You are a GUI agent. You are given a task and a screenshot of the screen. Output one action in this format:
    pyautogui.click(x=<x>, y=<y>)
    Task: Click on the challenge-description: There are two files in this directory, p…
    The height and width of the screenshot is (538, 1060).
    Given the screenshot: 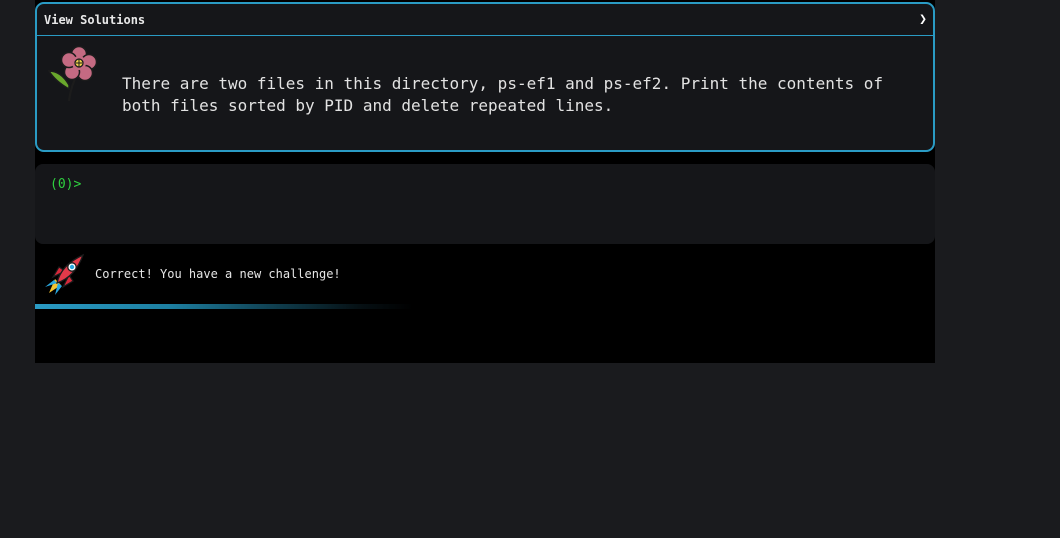 What is the action you would take?
    pyautogui.click(x=502, y=94)
    